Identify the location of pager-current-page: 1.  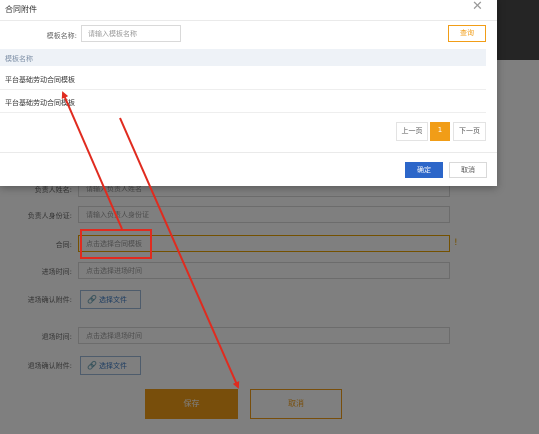
(440, 131).